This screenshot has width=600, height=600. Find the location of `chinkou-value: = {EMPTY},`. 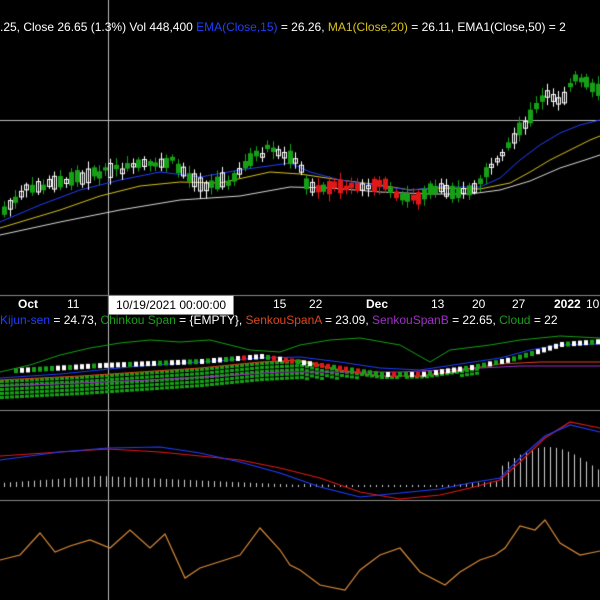

chinkou-value: = {EMPTY}, is located at coordinates (209, 320).